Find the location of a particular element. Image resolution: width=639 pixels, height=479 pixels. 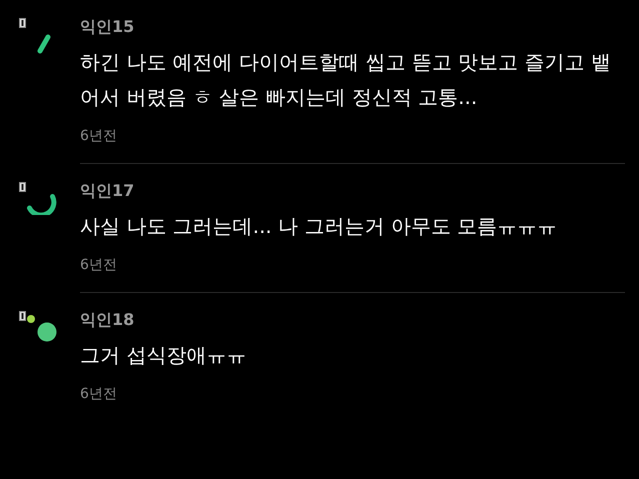

author-name: 익인18 is located at coordinates (107, 320).